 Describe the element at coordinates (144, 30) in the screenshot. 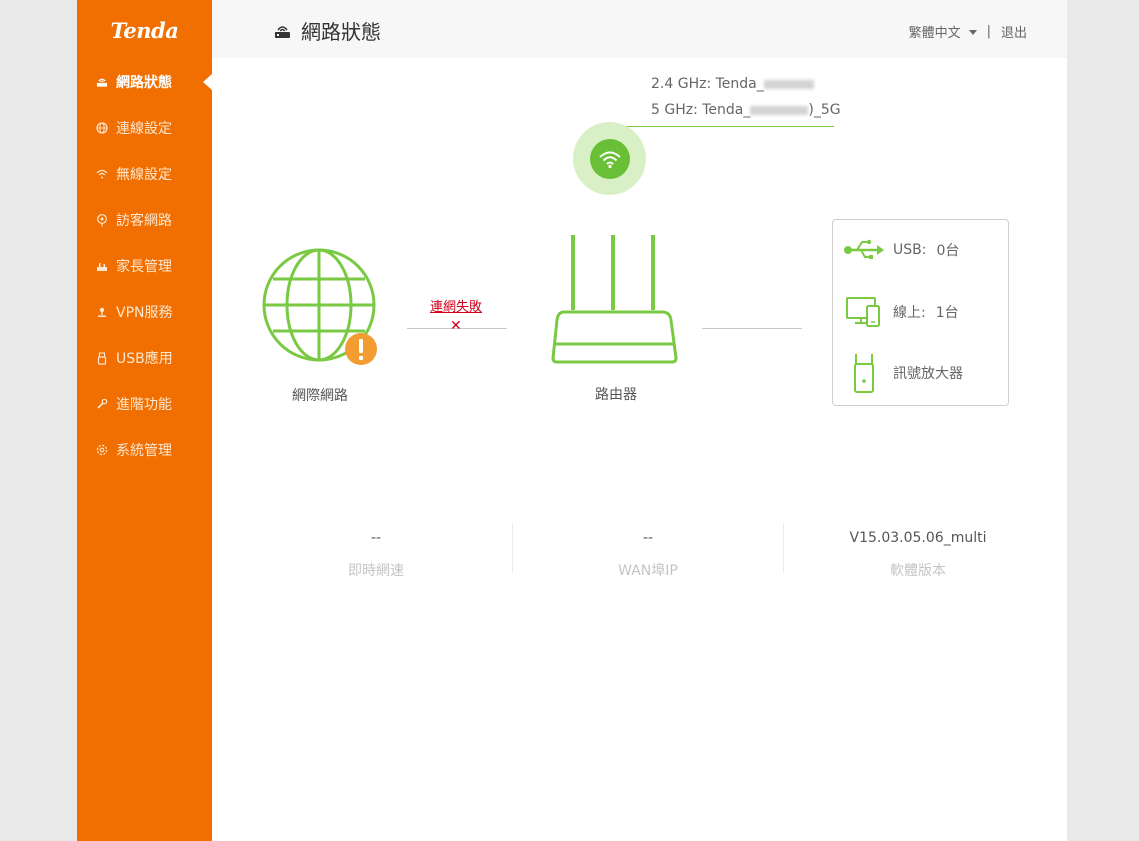

I see `tenda-logo: Tenda` at that location.